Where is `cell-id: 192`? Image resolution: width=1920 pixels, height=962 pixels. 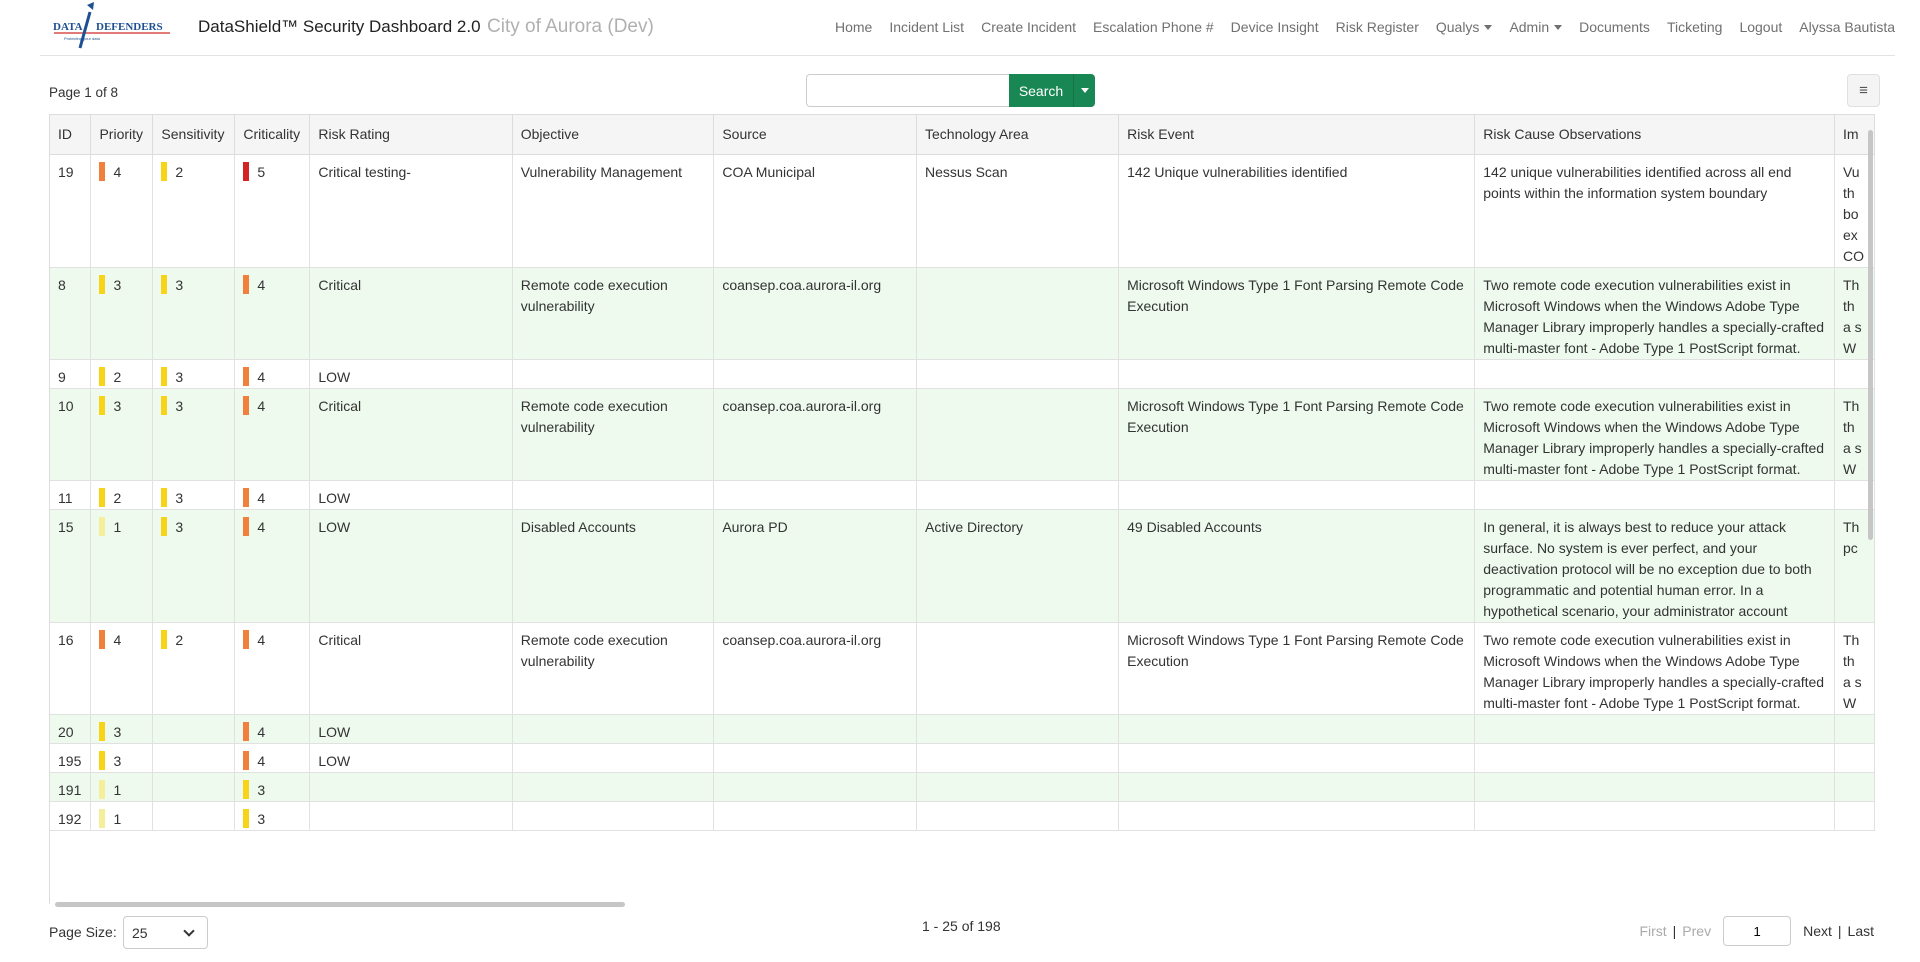 cell-id: 192 is located at coordinates (71, 816).